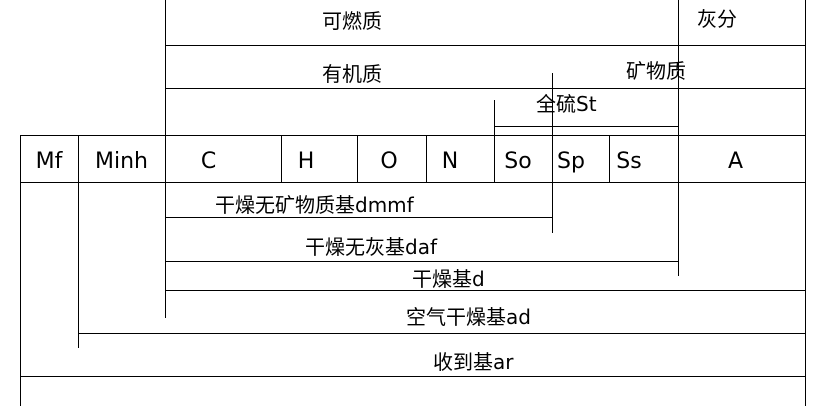 The image size is (825, 406). Describe the element at coordinates (566, 104) in the screenshot. I see `label-total-sulfur: 全硫St` at that location.